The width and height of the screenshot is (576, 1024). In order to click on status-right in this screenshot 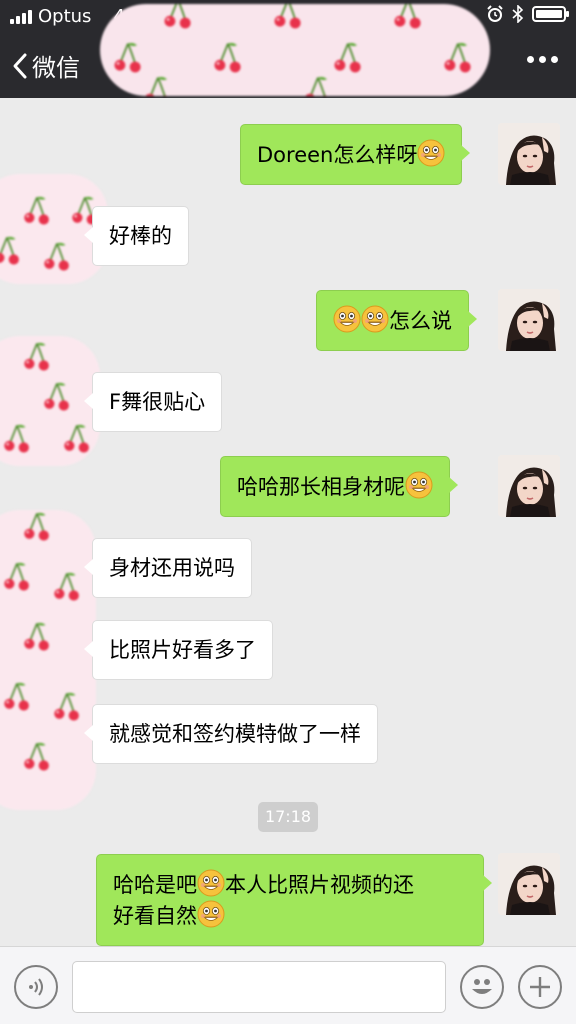, I will do `click(527, 14)`.